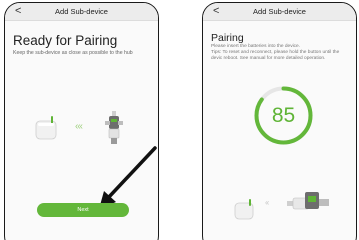 Image resolution: width=359 pixels, height=240 pixels. Describe the element at coordinates (308, 201) in the screenshot. I see `sub-device-valve-icon` at that location.